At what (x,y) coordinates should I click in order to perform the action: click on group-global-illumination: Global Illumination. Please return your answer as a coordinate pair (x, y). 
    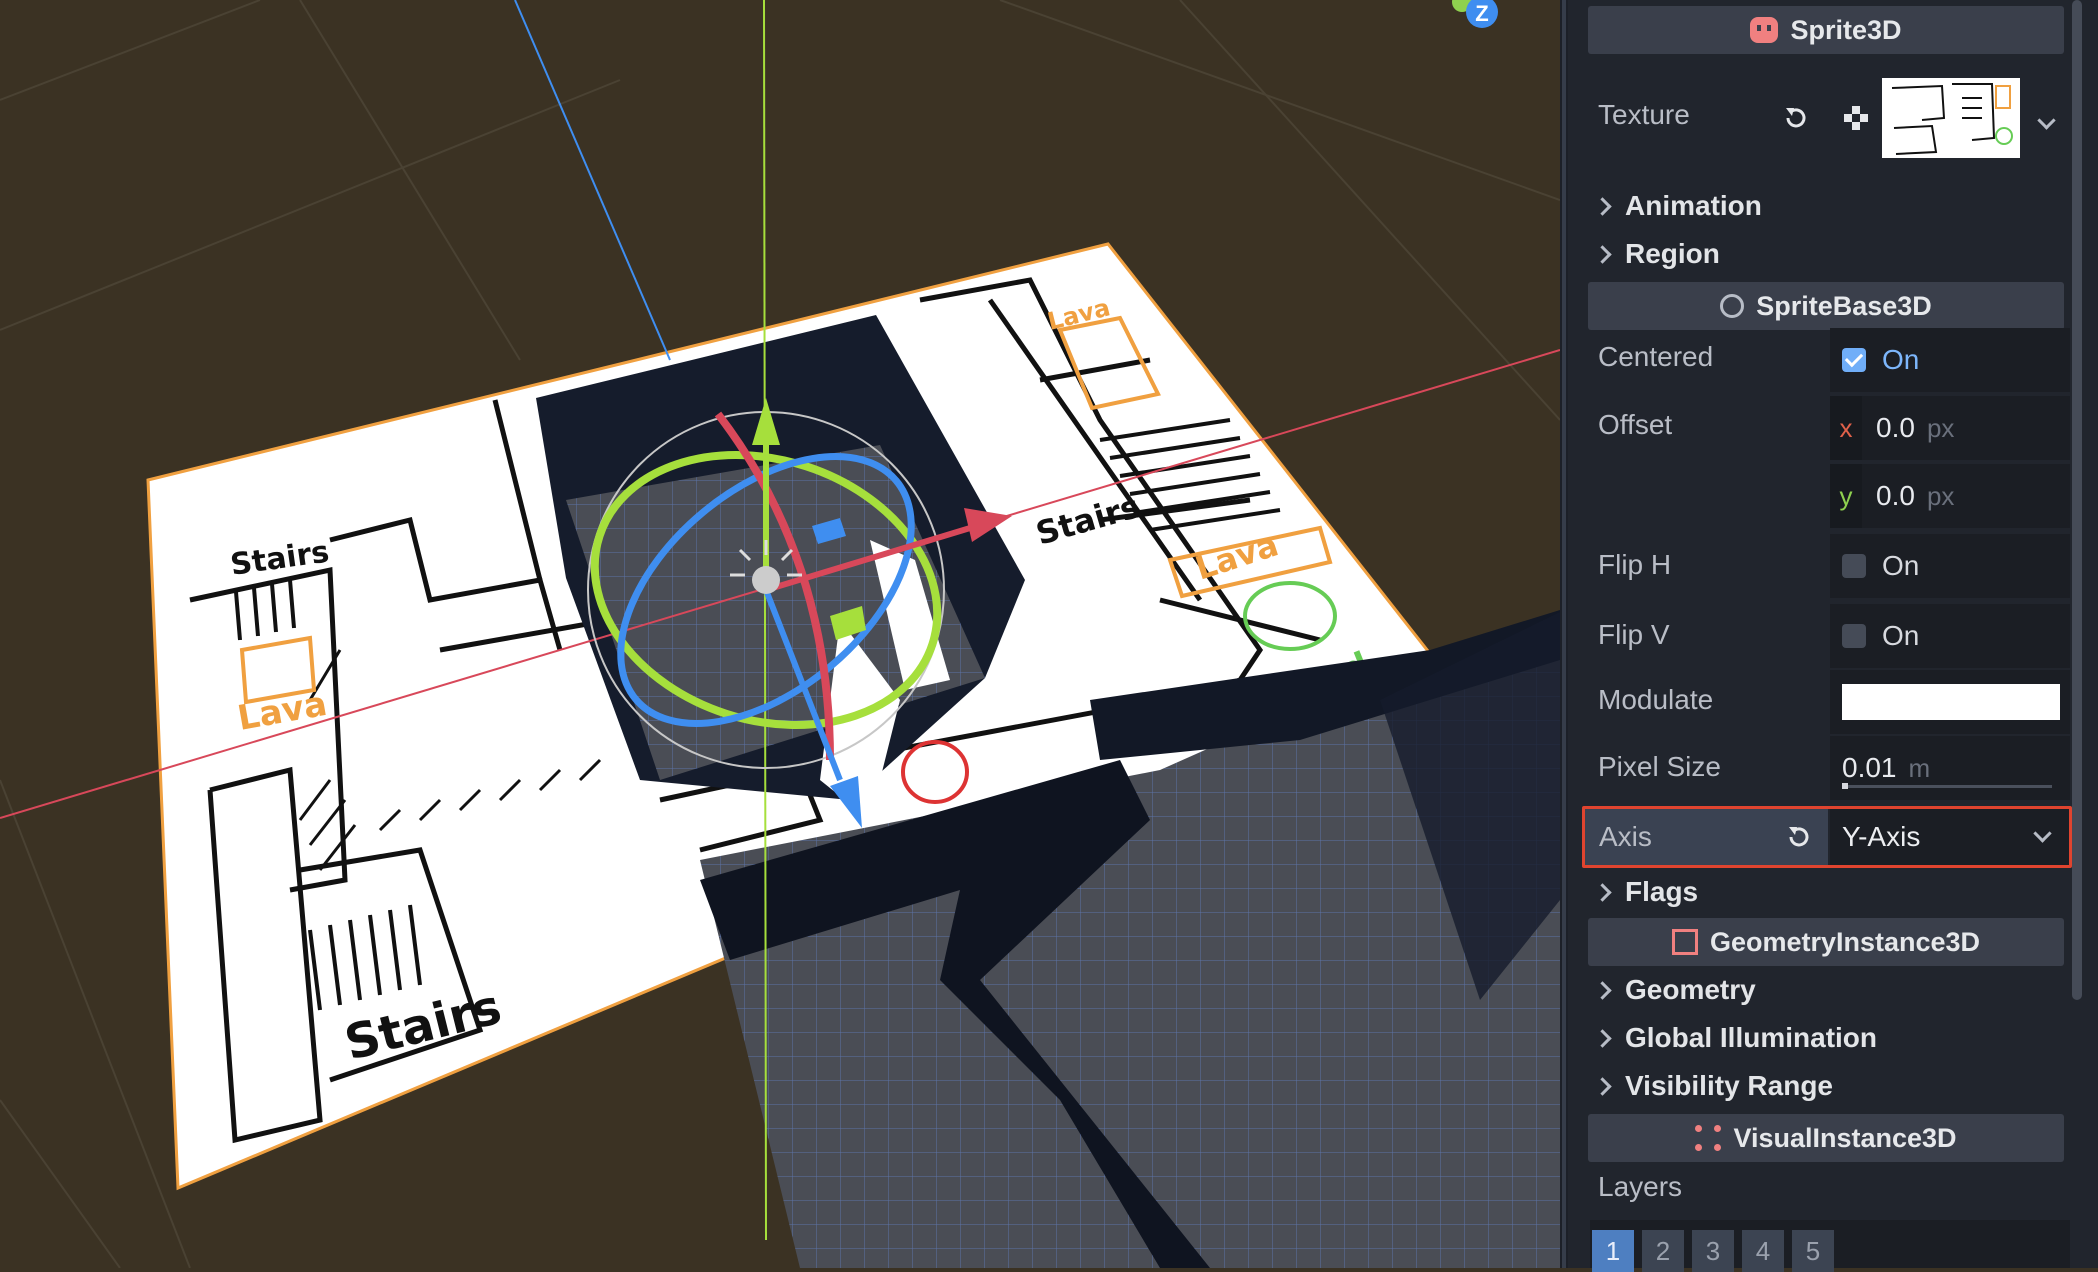
    Looking at the image, I should click on (1735, 1038).